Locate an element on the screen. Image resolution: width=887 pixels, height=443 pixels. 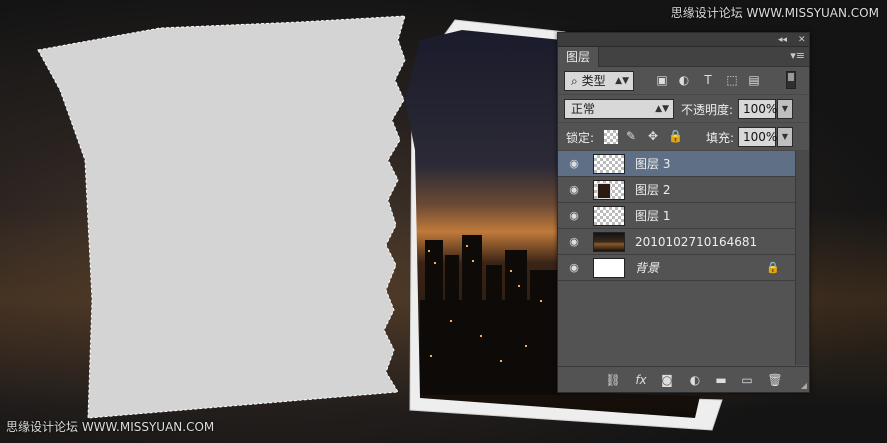
fill-label: 填充: is located at coordinates (720, 138).